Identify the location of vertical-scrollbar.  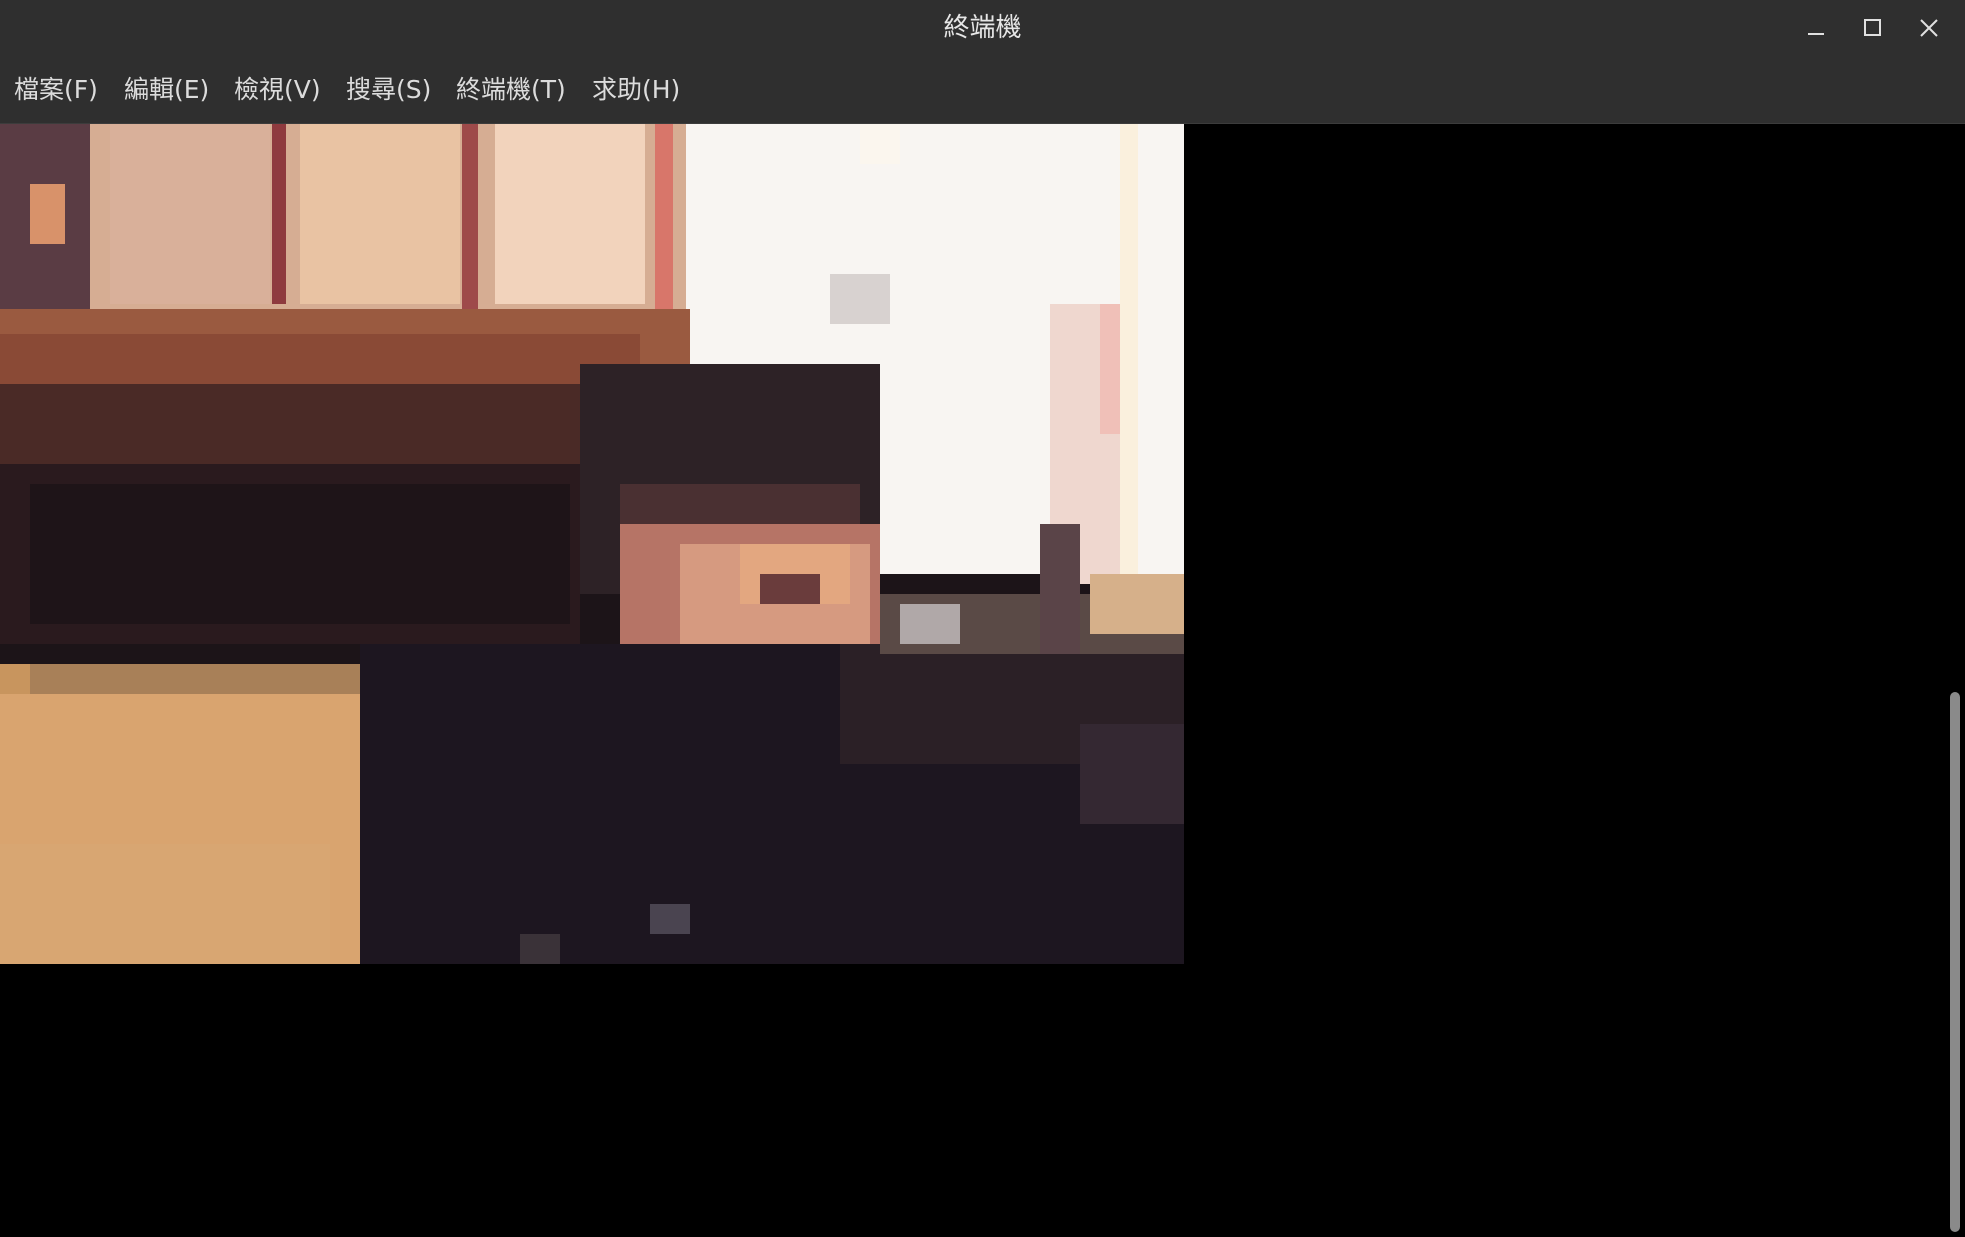
(1955, 680).